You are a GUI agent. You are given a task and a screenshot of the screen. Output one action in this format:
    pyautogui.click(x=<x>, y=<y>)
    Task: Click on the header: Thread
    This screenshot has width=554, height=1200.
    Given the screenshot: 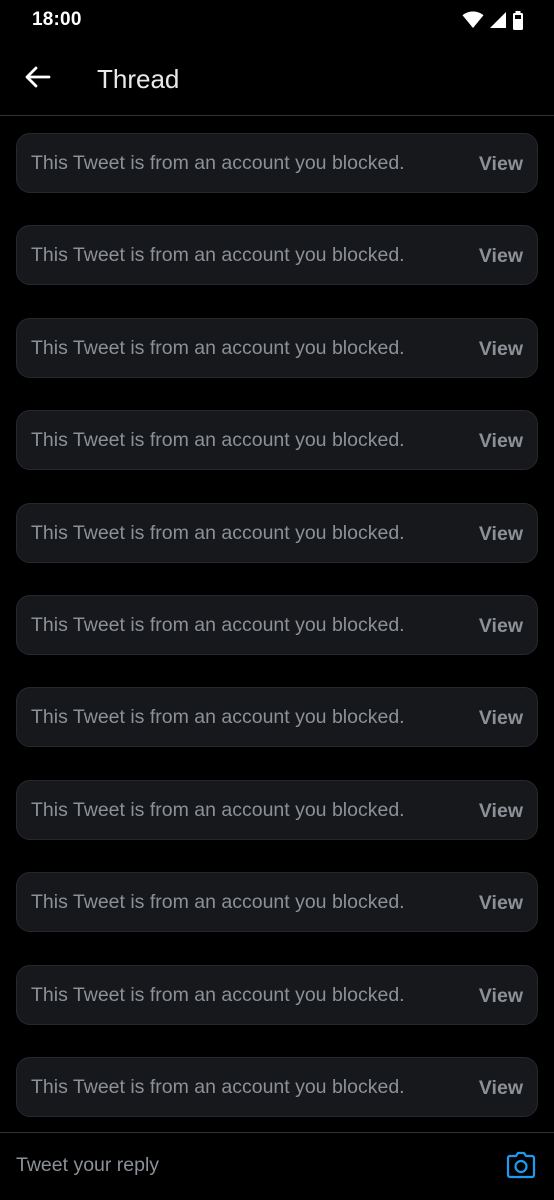 What is the action you would take?
    pyautogui.click(x=277, y=78)
    